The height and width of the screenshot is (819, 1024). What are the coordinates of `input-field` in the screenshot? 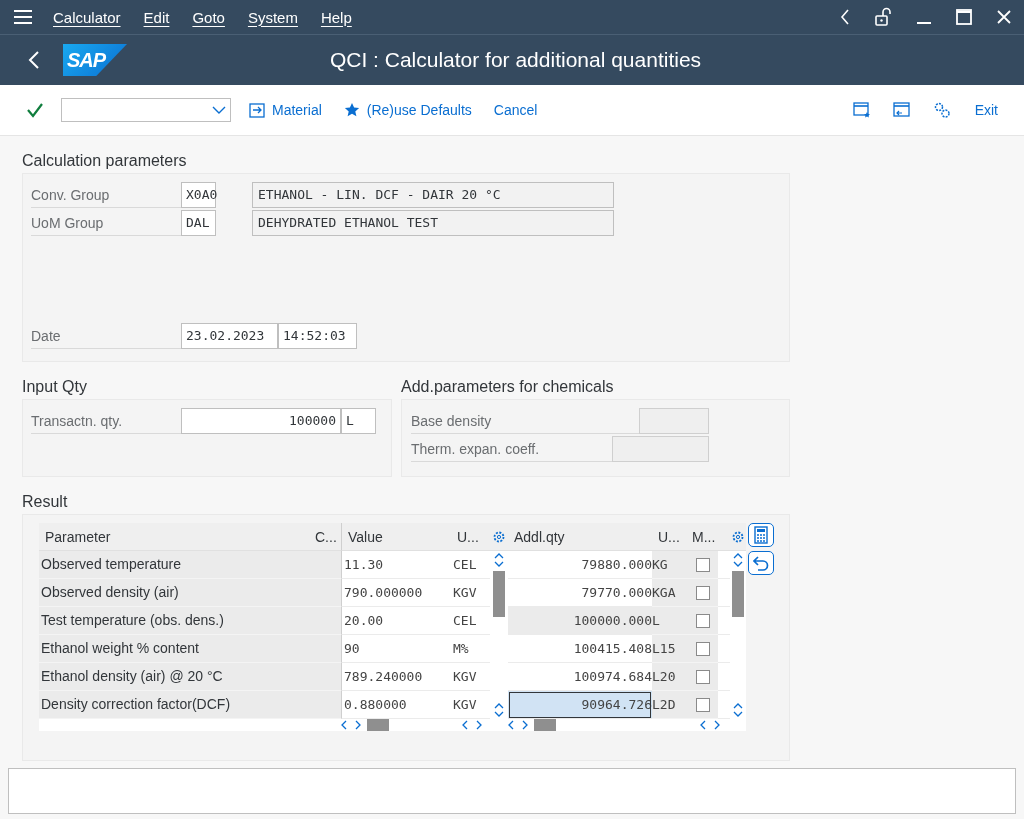 It's located at (674, 421).